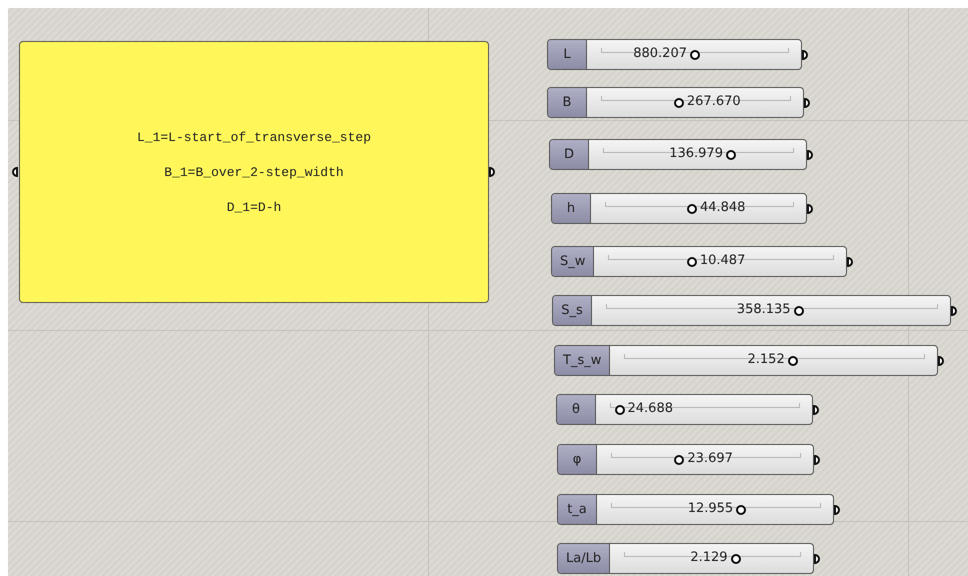 Image resolution: width=968 pixels, height=576 pixels. Describe the element at coordinates (576, 409) in the screenshot. I see `slider-name: θ` at that location.